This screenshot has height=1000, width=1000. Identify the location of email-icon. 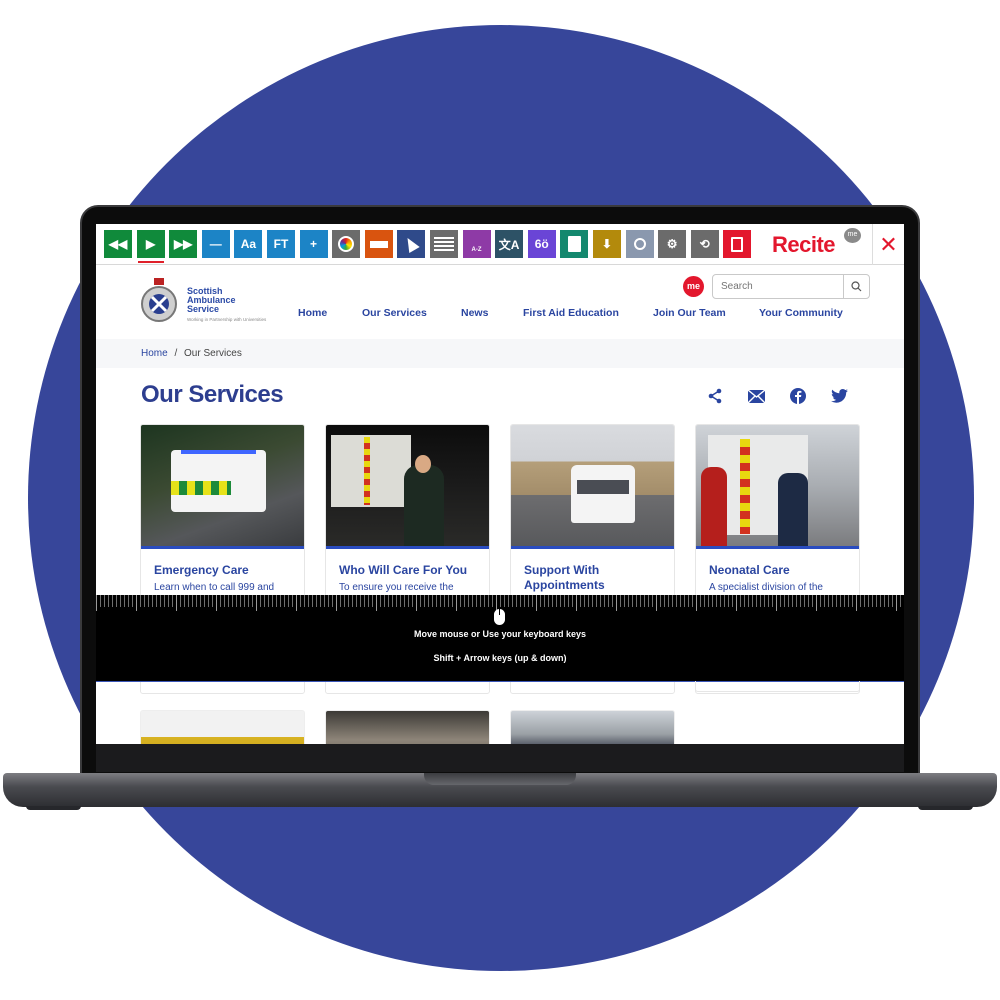
(756, 396).